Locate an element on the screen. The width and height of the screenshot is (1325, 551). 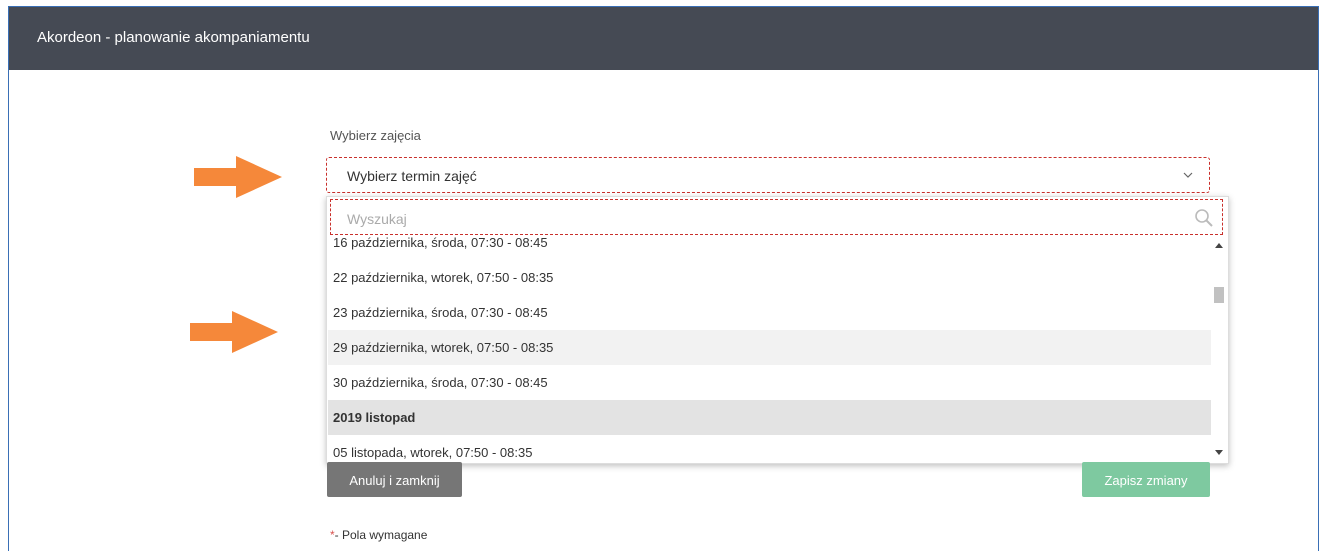
scroll-thumb is located at coordinates (1219, 295).